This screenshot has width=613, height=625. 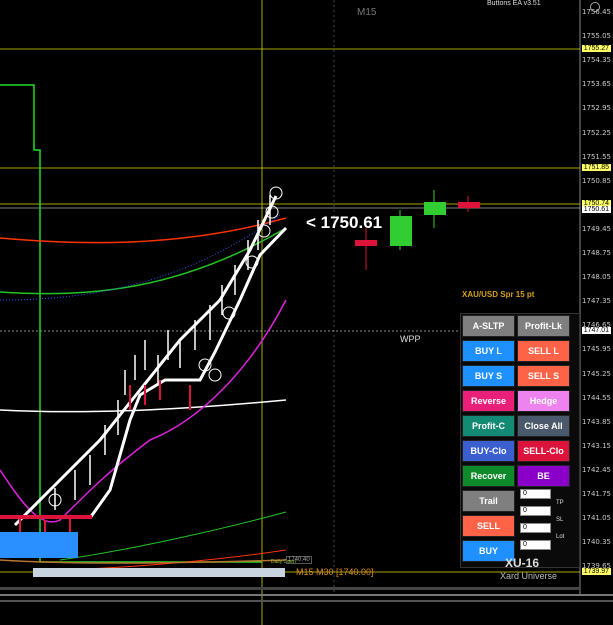 What do you see at coordinates (535, 528) in the screenshot?
I see `sl-input: 0` at bounding box center [535, 528].